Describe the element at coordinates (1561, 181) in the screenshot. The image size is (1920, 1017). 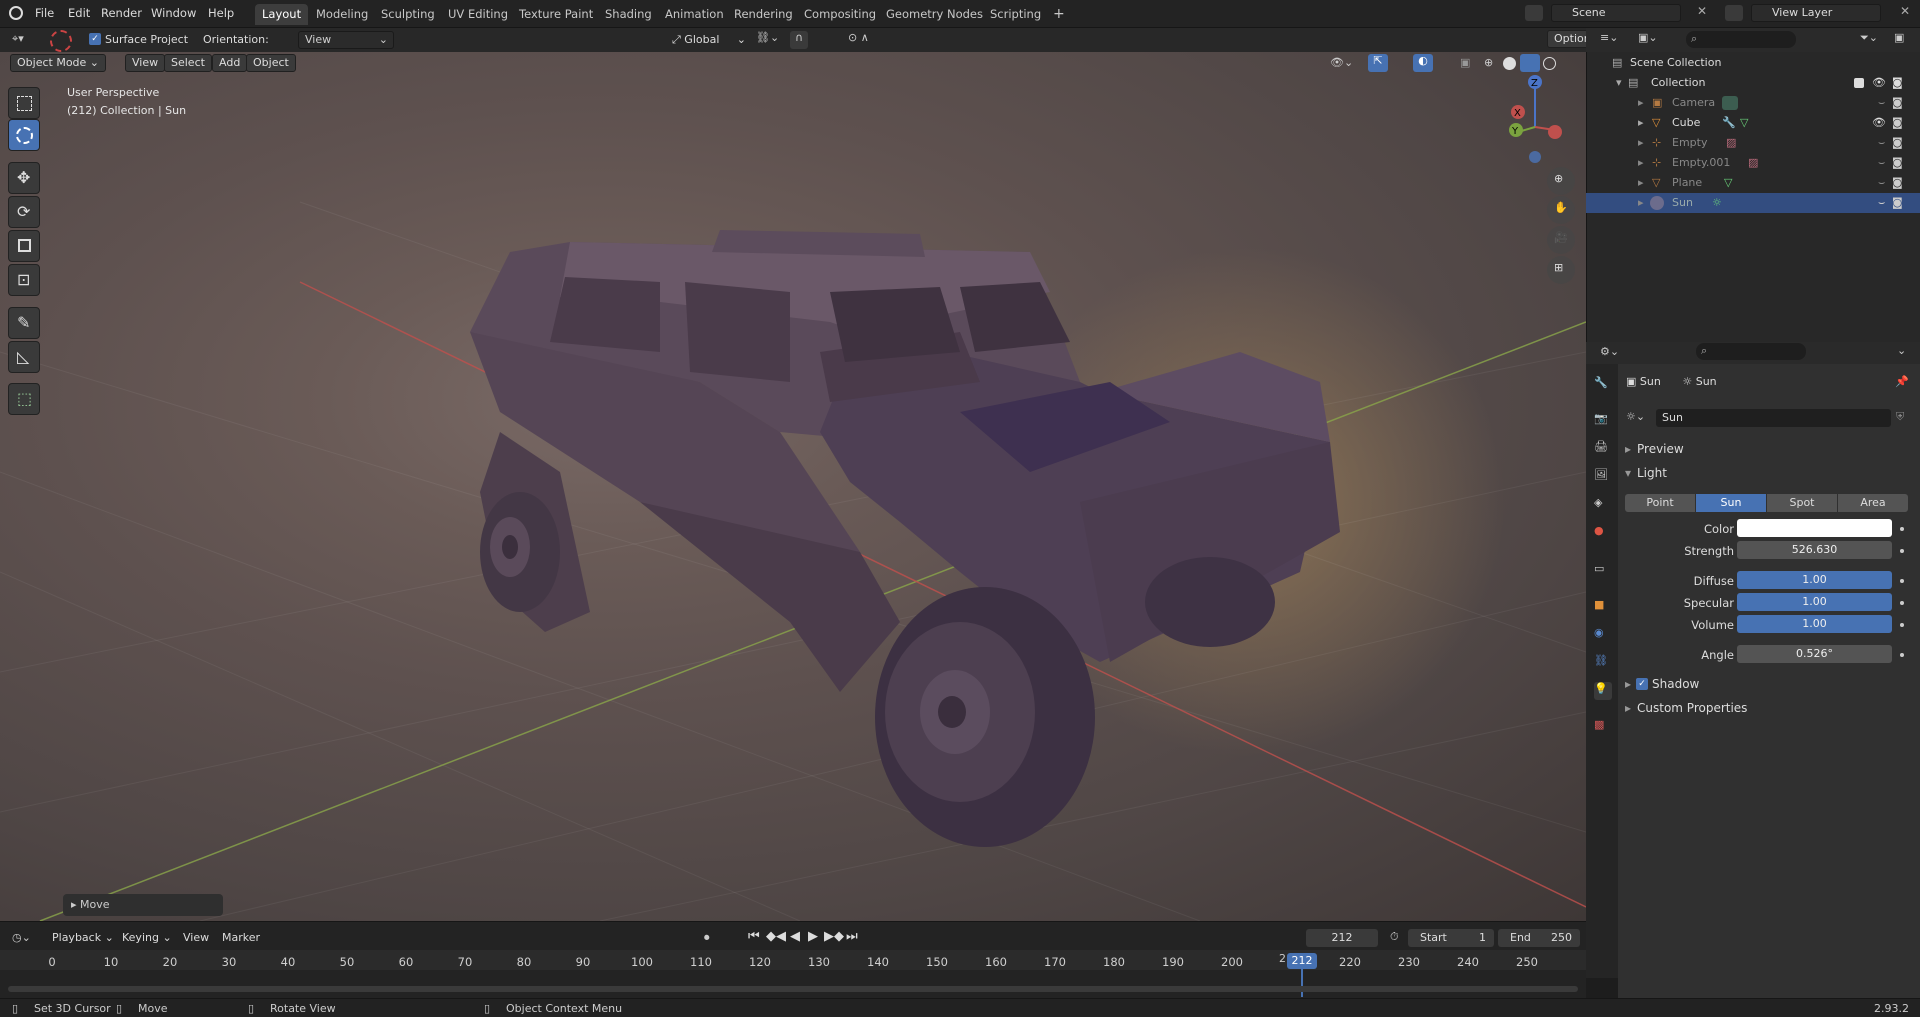
I see `zoom-icon: ⊕` at that location.